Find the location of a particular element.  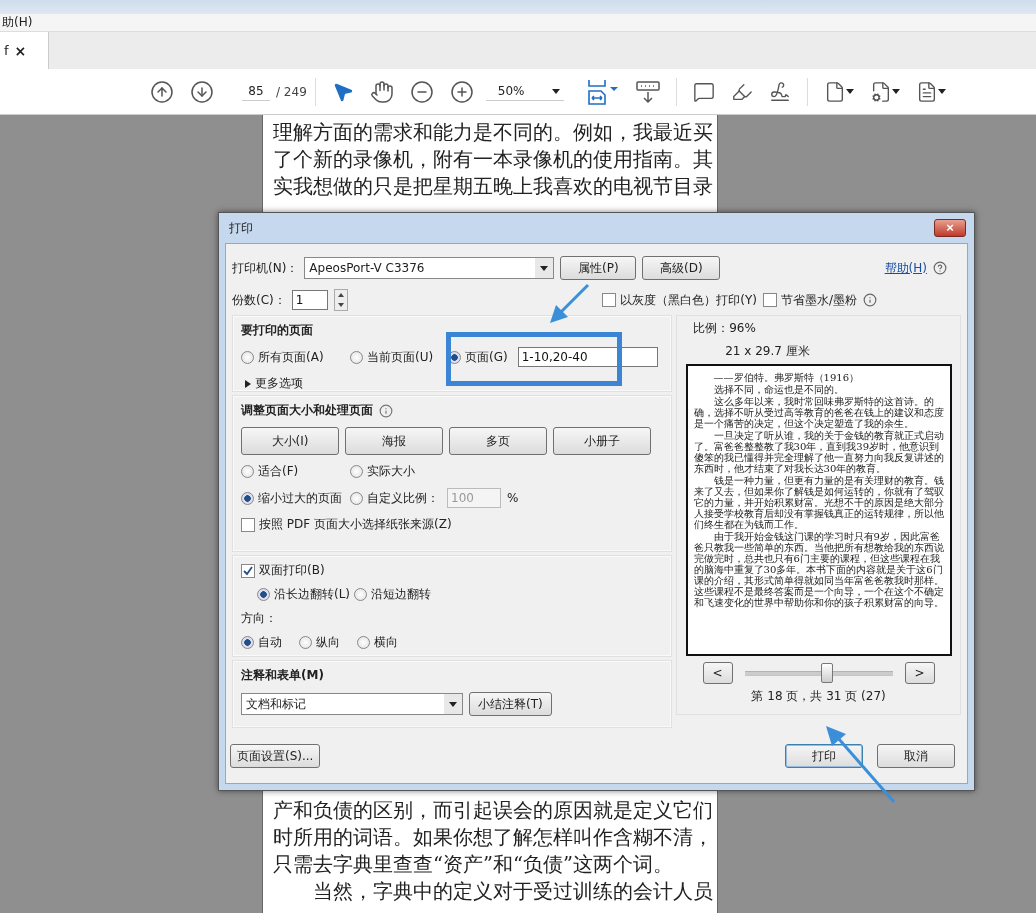

document-text-line: 当然，字典中的定义对于受过训练的会计人员 is located at coordinates (513, 892).